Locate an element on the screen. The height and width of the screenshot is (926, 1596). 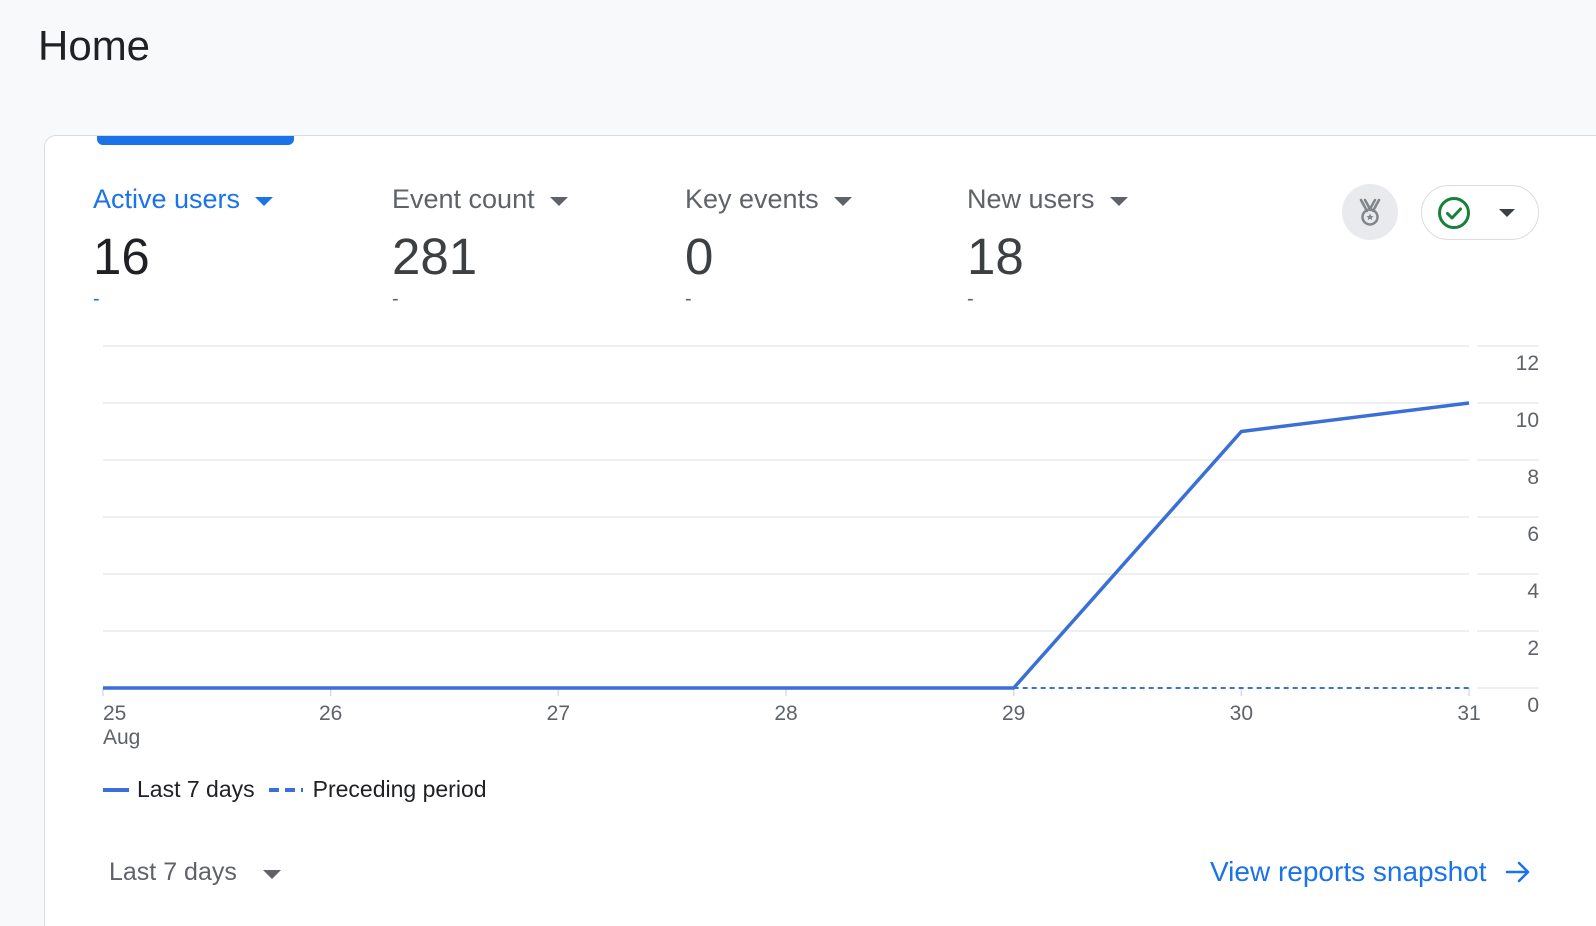
x-tick-label: 28 is located at coordinates (785, 713).